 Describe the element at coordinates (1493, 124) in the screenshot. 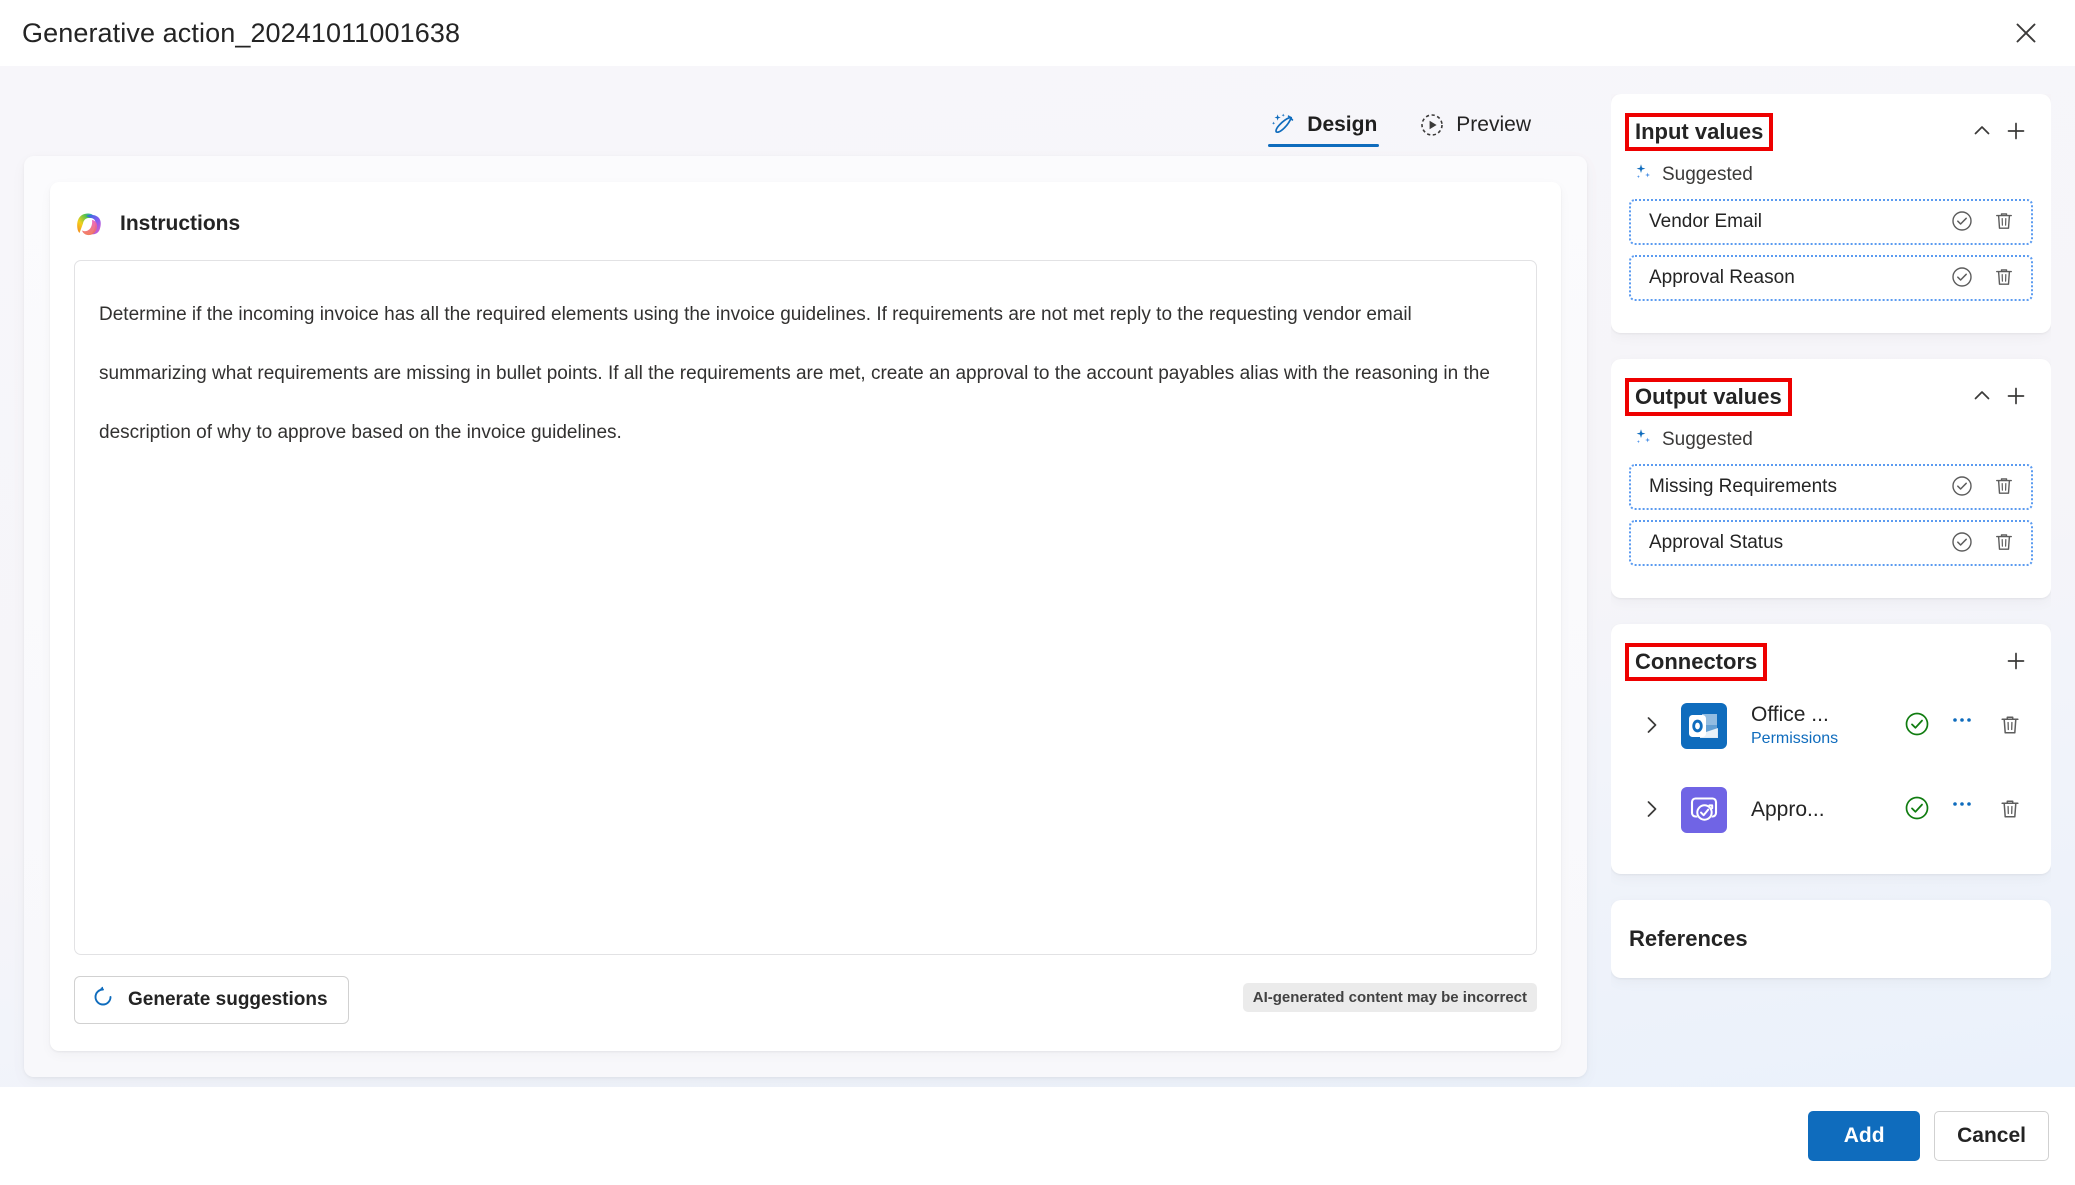

I see `tab-preview-label: Preview` at that location.